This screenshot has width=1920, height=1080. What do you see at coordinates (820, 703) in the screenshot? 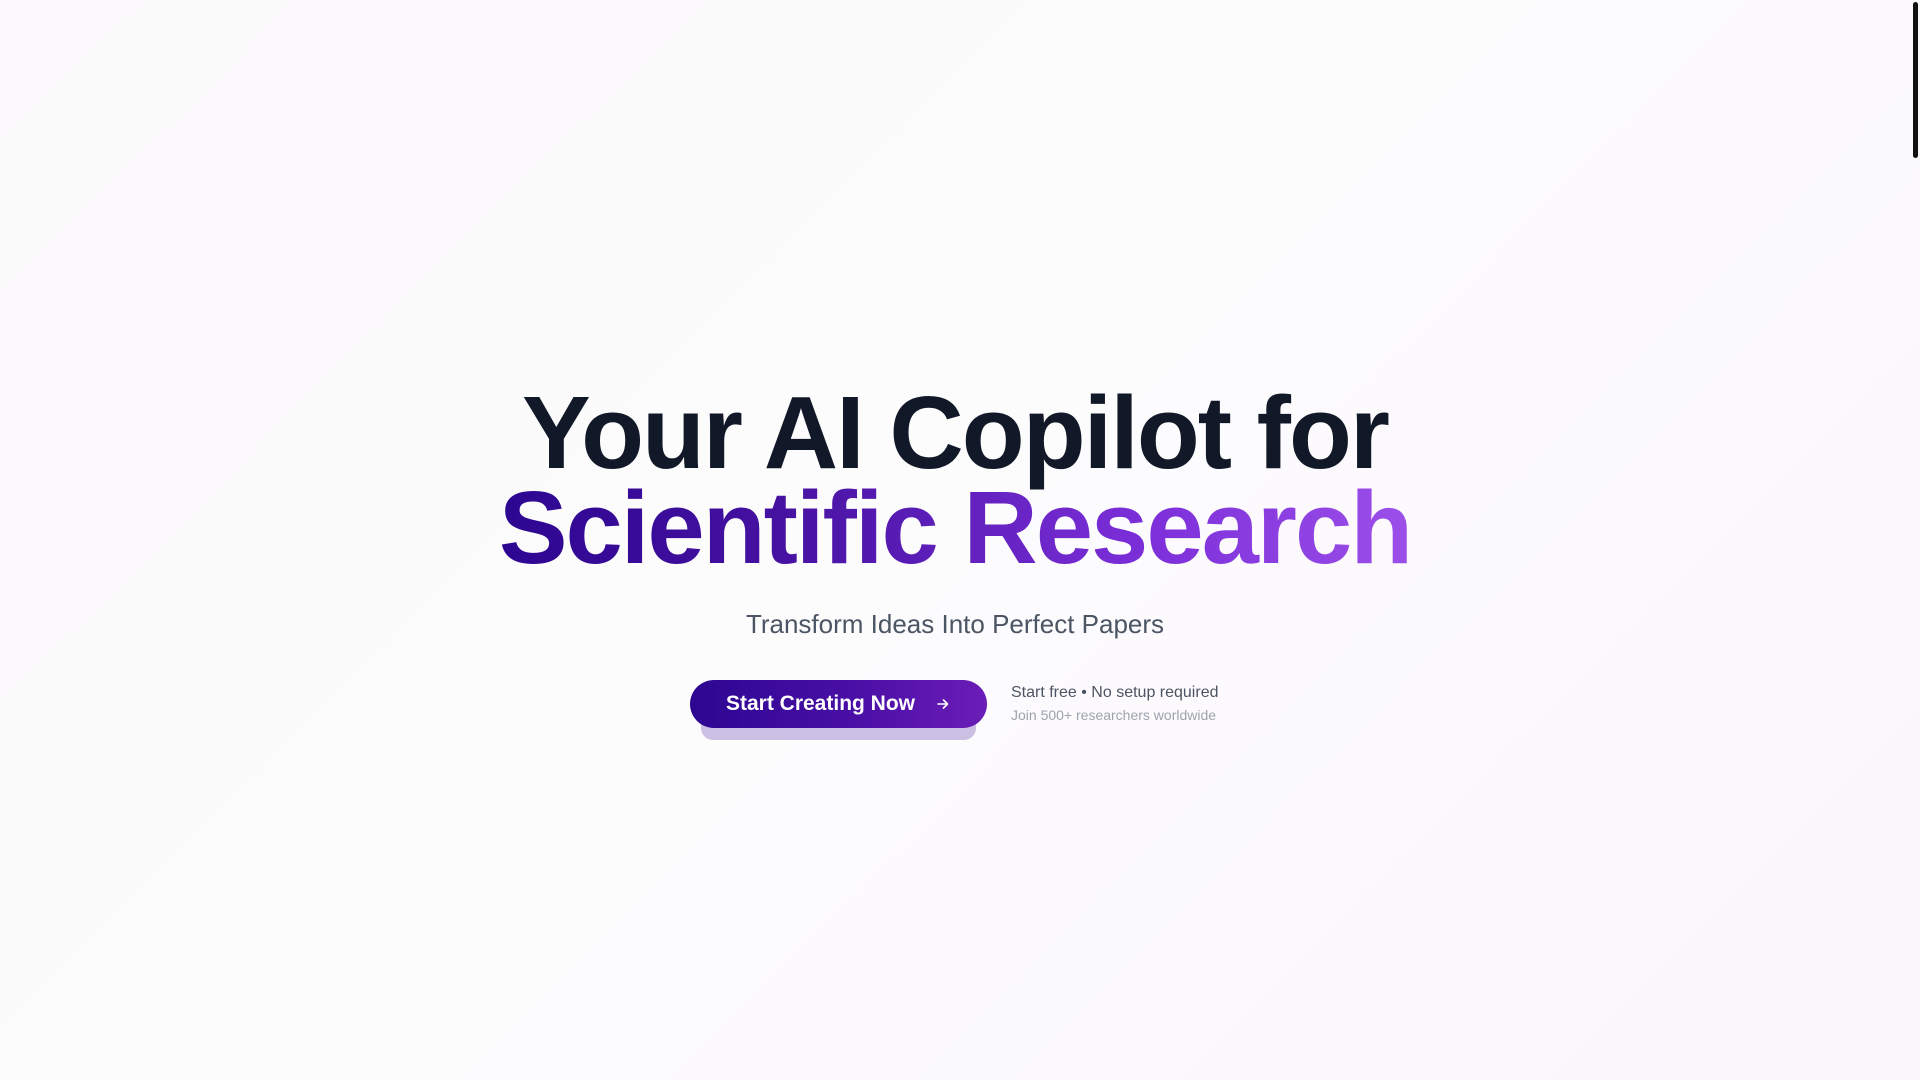
I see `start-creating-button-label: Start Creating Now` at bounding box center [820, 703].